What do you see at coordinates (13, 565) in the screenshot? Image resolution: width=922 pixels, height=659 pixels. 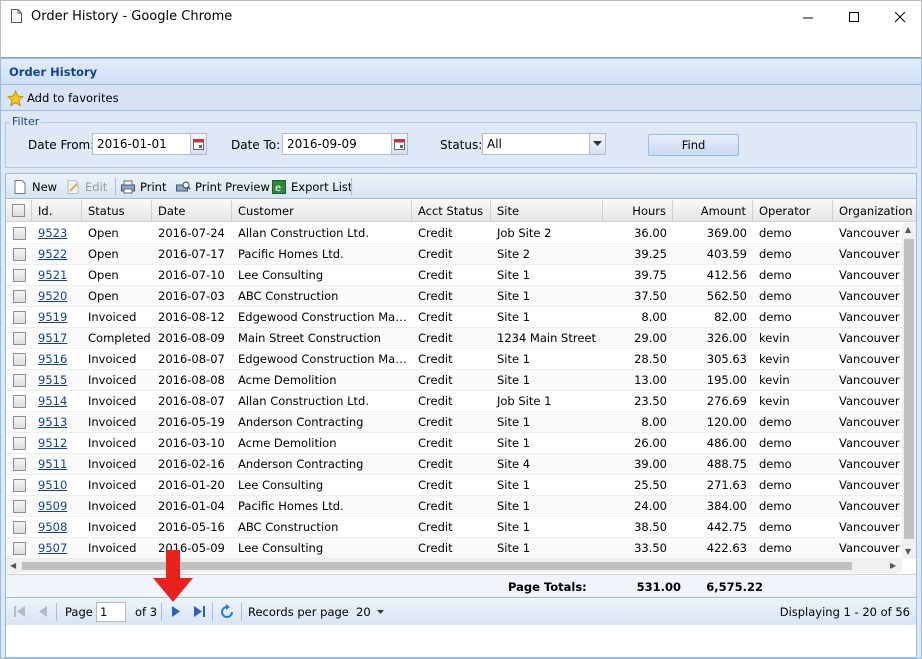 I see `scroll-left-icon: ◀` at bounding box center [13, 565].